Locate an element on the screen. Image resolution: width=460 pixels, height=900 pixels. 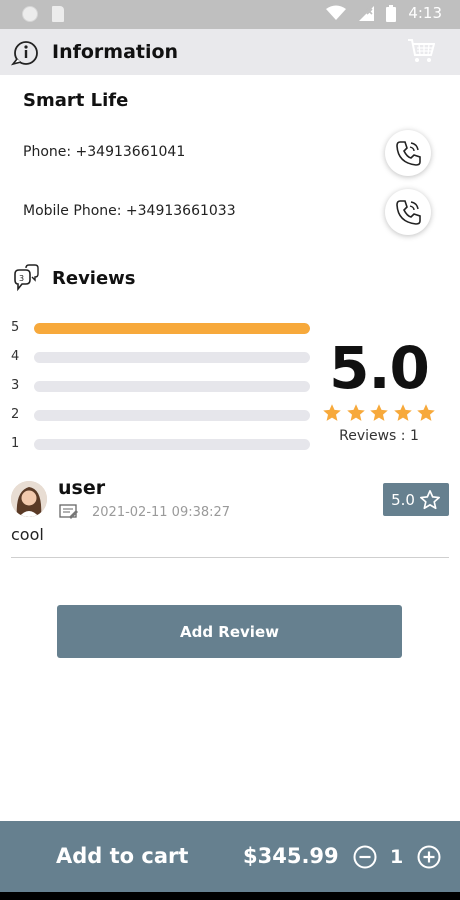
add-review-button: Add Review is located at coordinates (229, 631).